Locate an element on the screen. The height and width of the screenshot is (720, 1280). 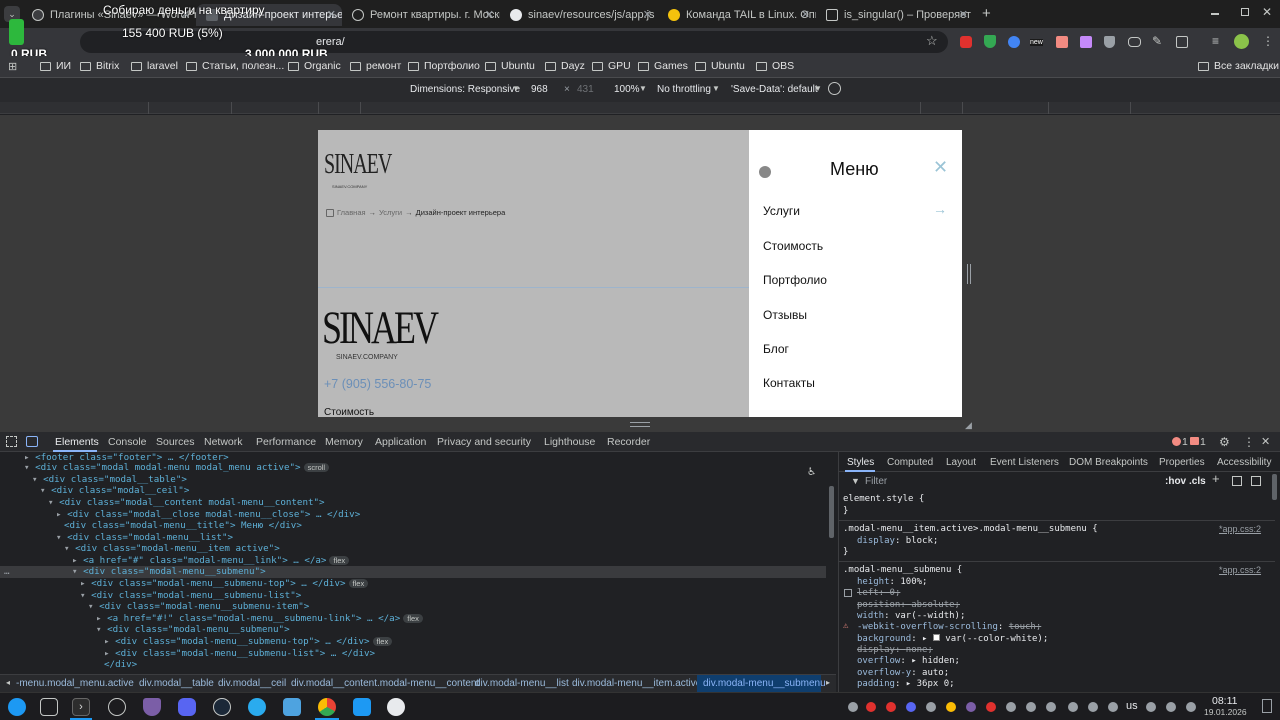
styles-filter-input: Filter is located at coordinates (876, 481).